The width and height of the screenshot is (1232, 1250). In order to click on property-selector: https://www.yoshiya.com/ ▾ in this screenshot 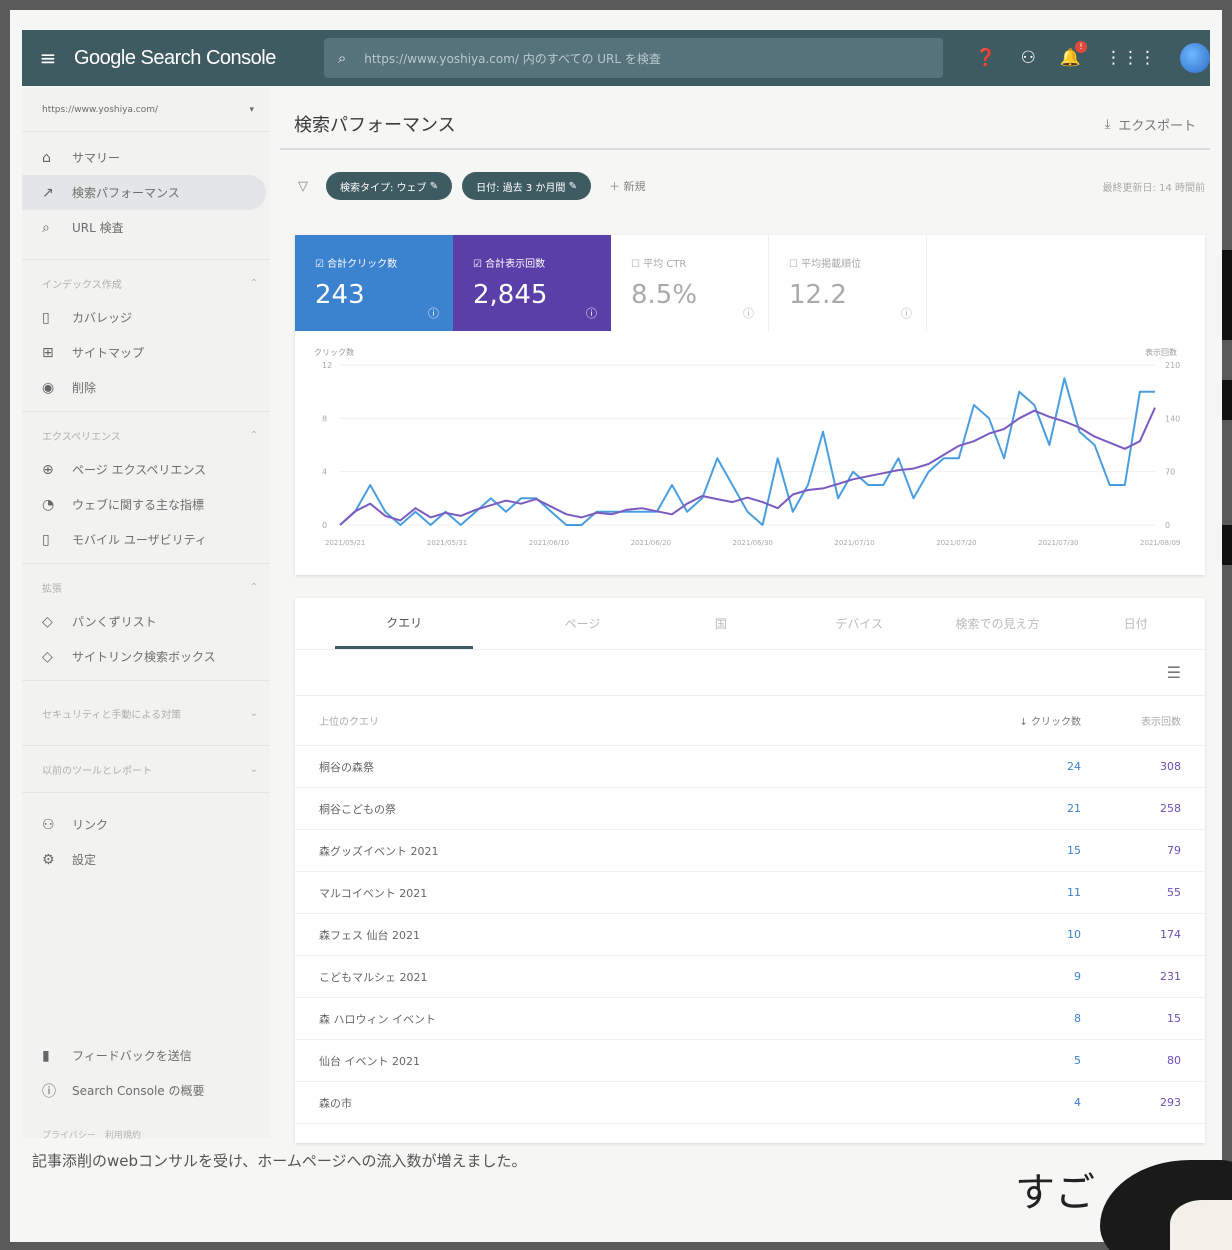, I will do `click(146, 110)`.